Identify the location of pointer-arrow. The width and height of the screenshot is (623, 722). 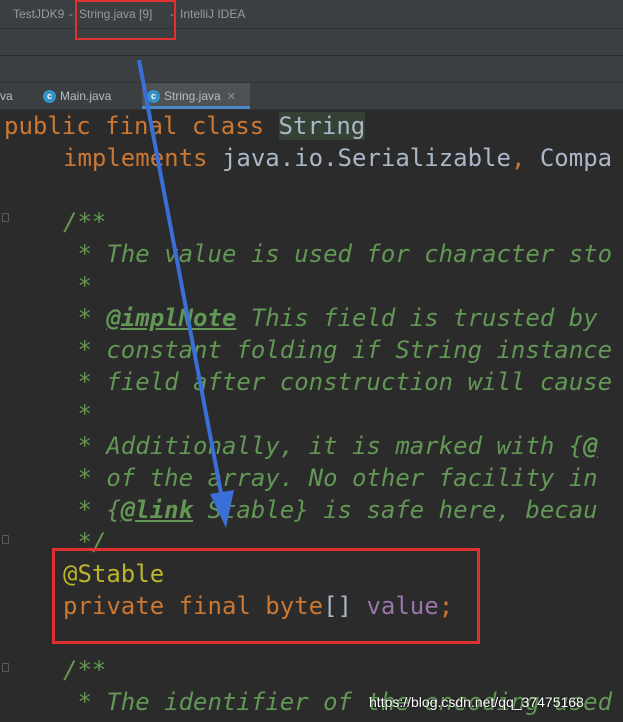
(185, 293).